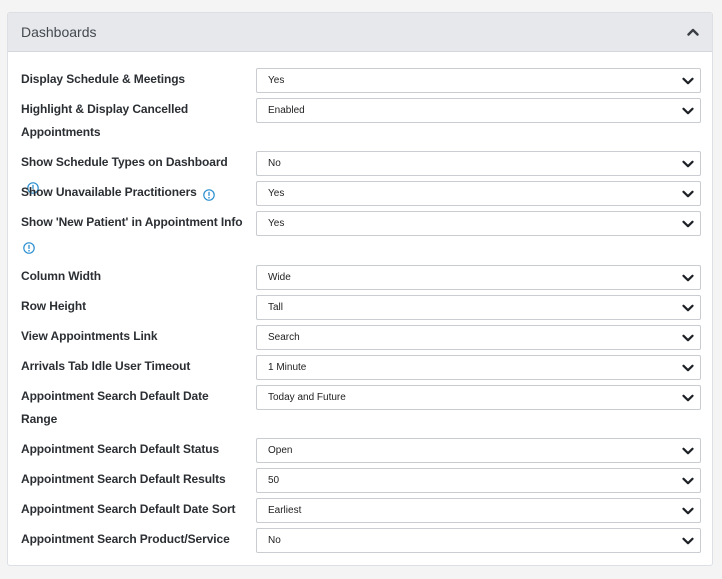 Image resolution: width=722 pixels, height=579 pixels. I want to click on setting-label: Display Schedule & Meetings, so click(132, 79).